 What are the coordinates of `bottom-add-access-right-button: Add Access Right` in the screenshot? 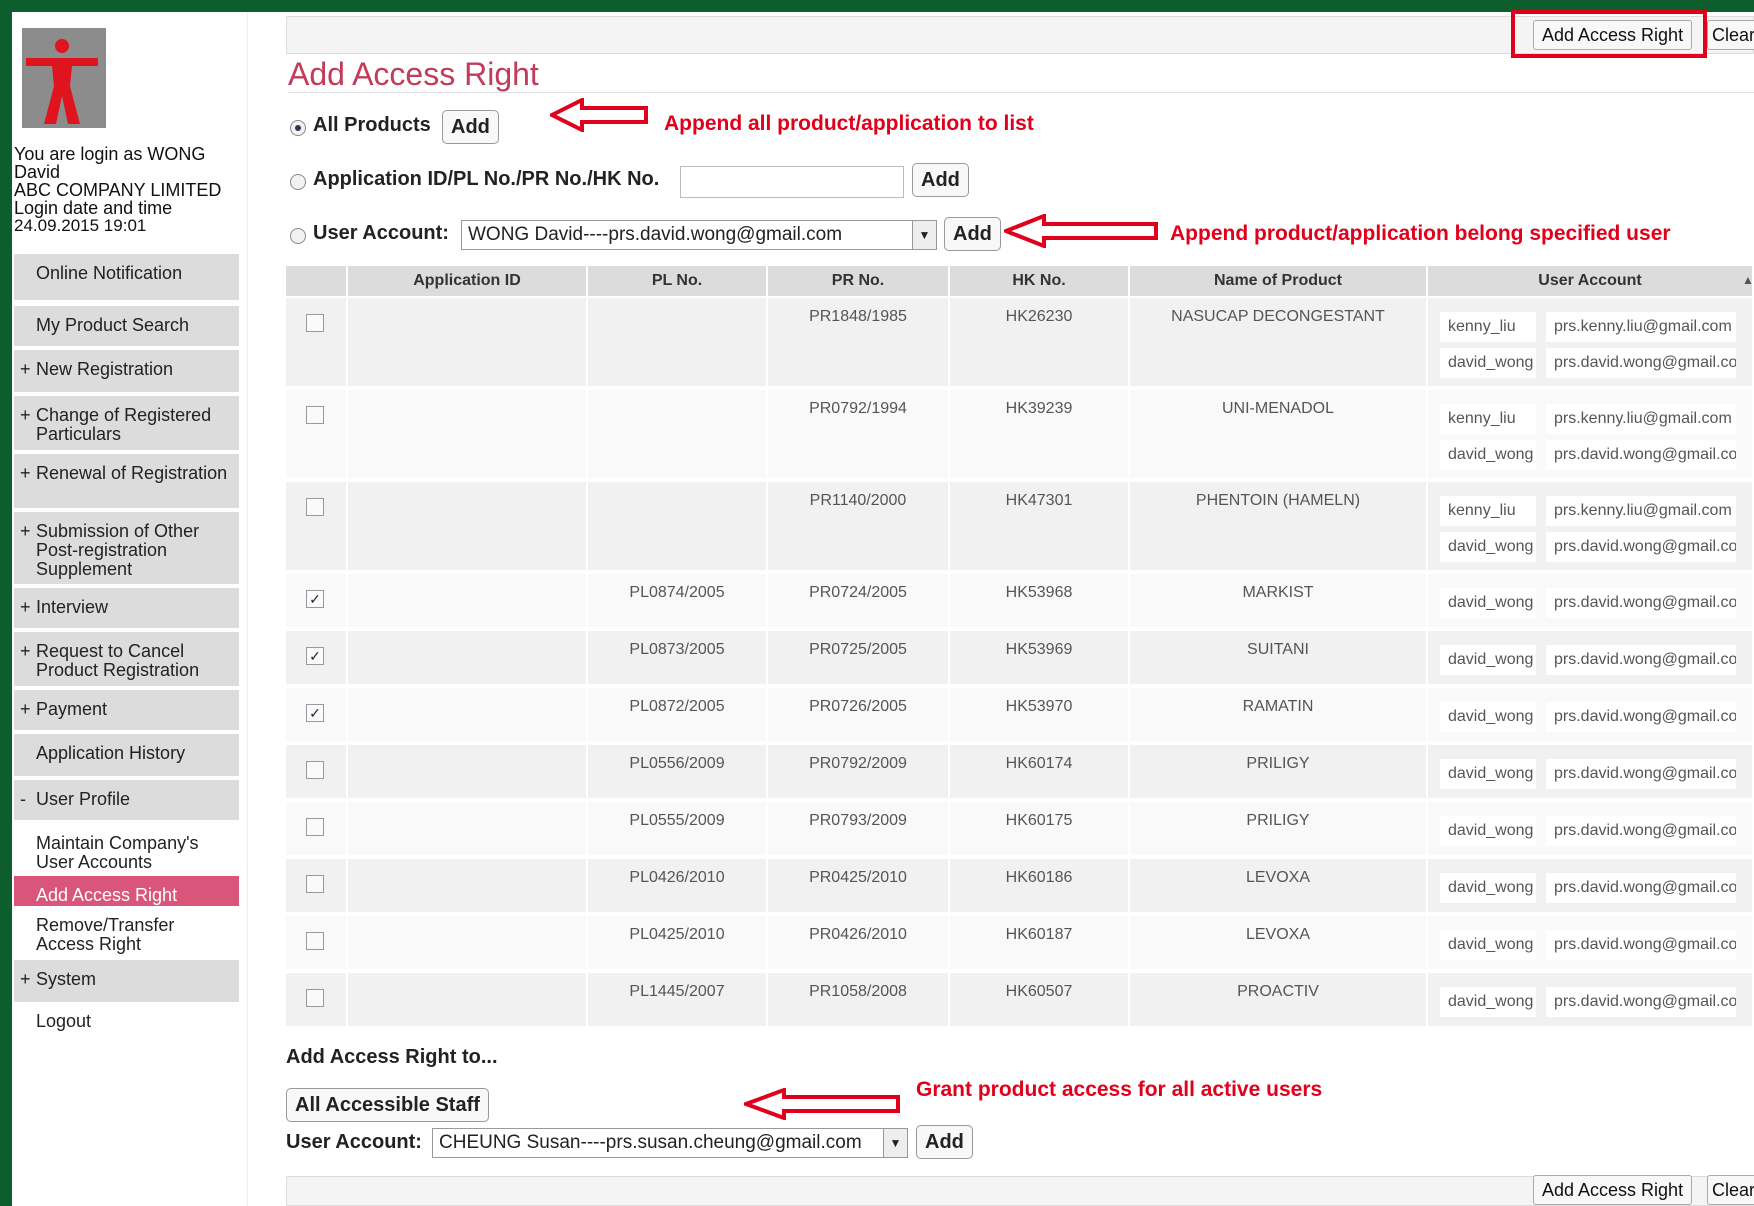 It's located at (1613, 1190).